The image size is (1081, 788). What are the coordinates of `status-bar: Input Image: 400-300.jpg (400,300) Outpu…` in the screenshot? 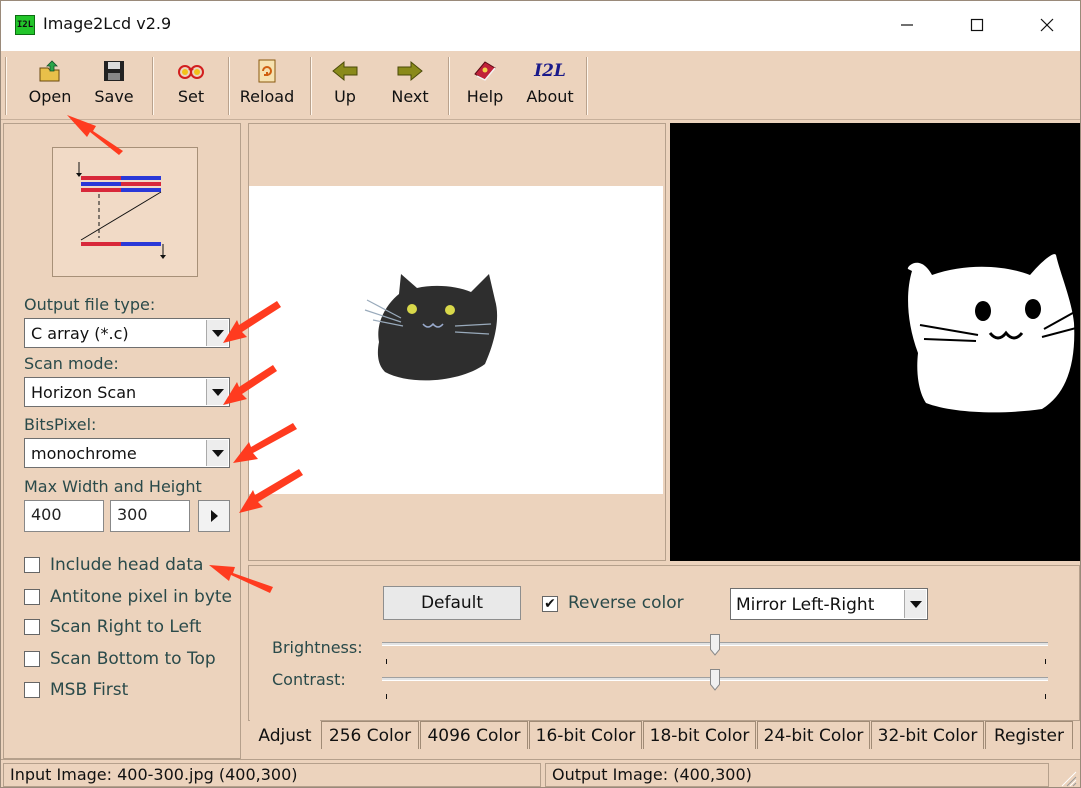 It's located at (540, 773).